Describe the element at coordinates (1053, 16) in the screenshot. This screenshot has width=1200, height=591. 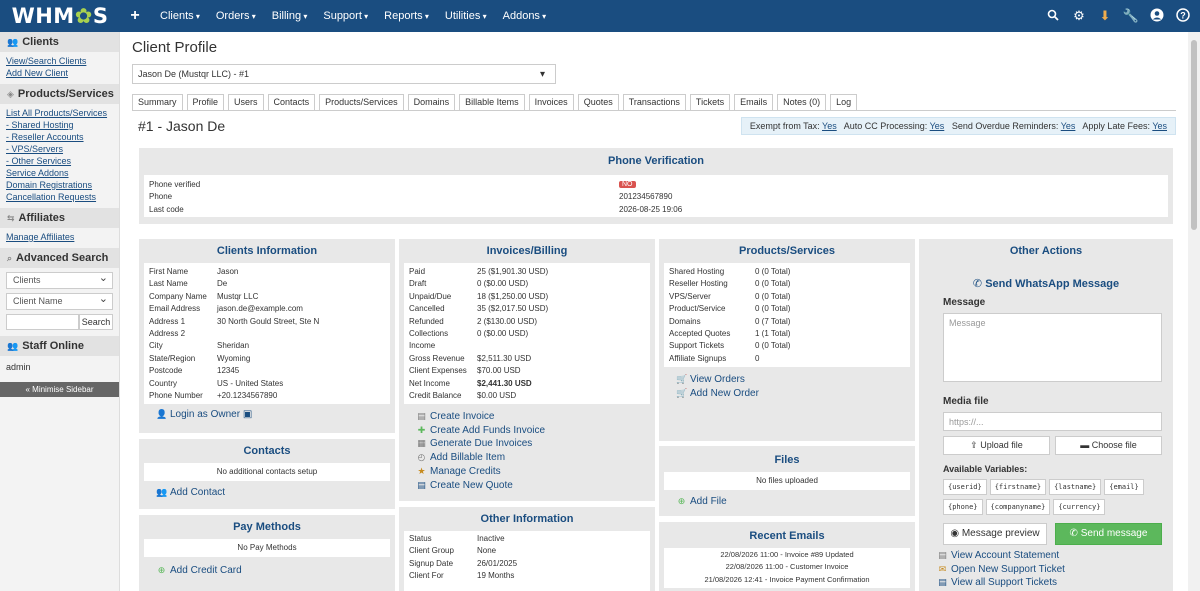
I see `search-icon` at that location.